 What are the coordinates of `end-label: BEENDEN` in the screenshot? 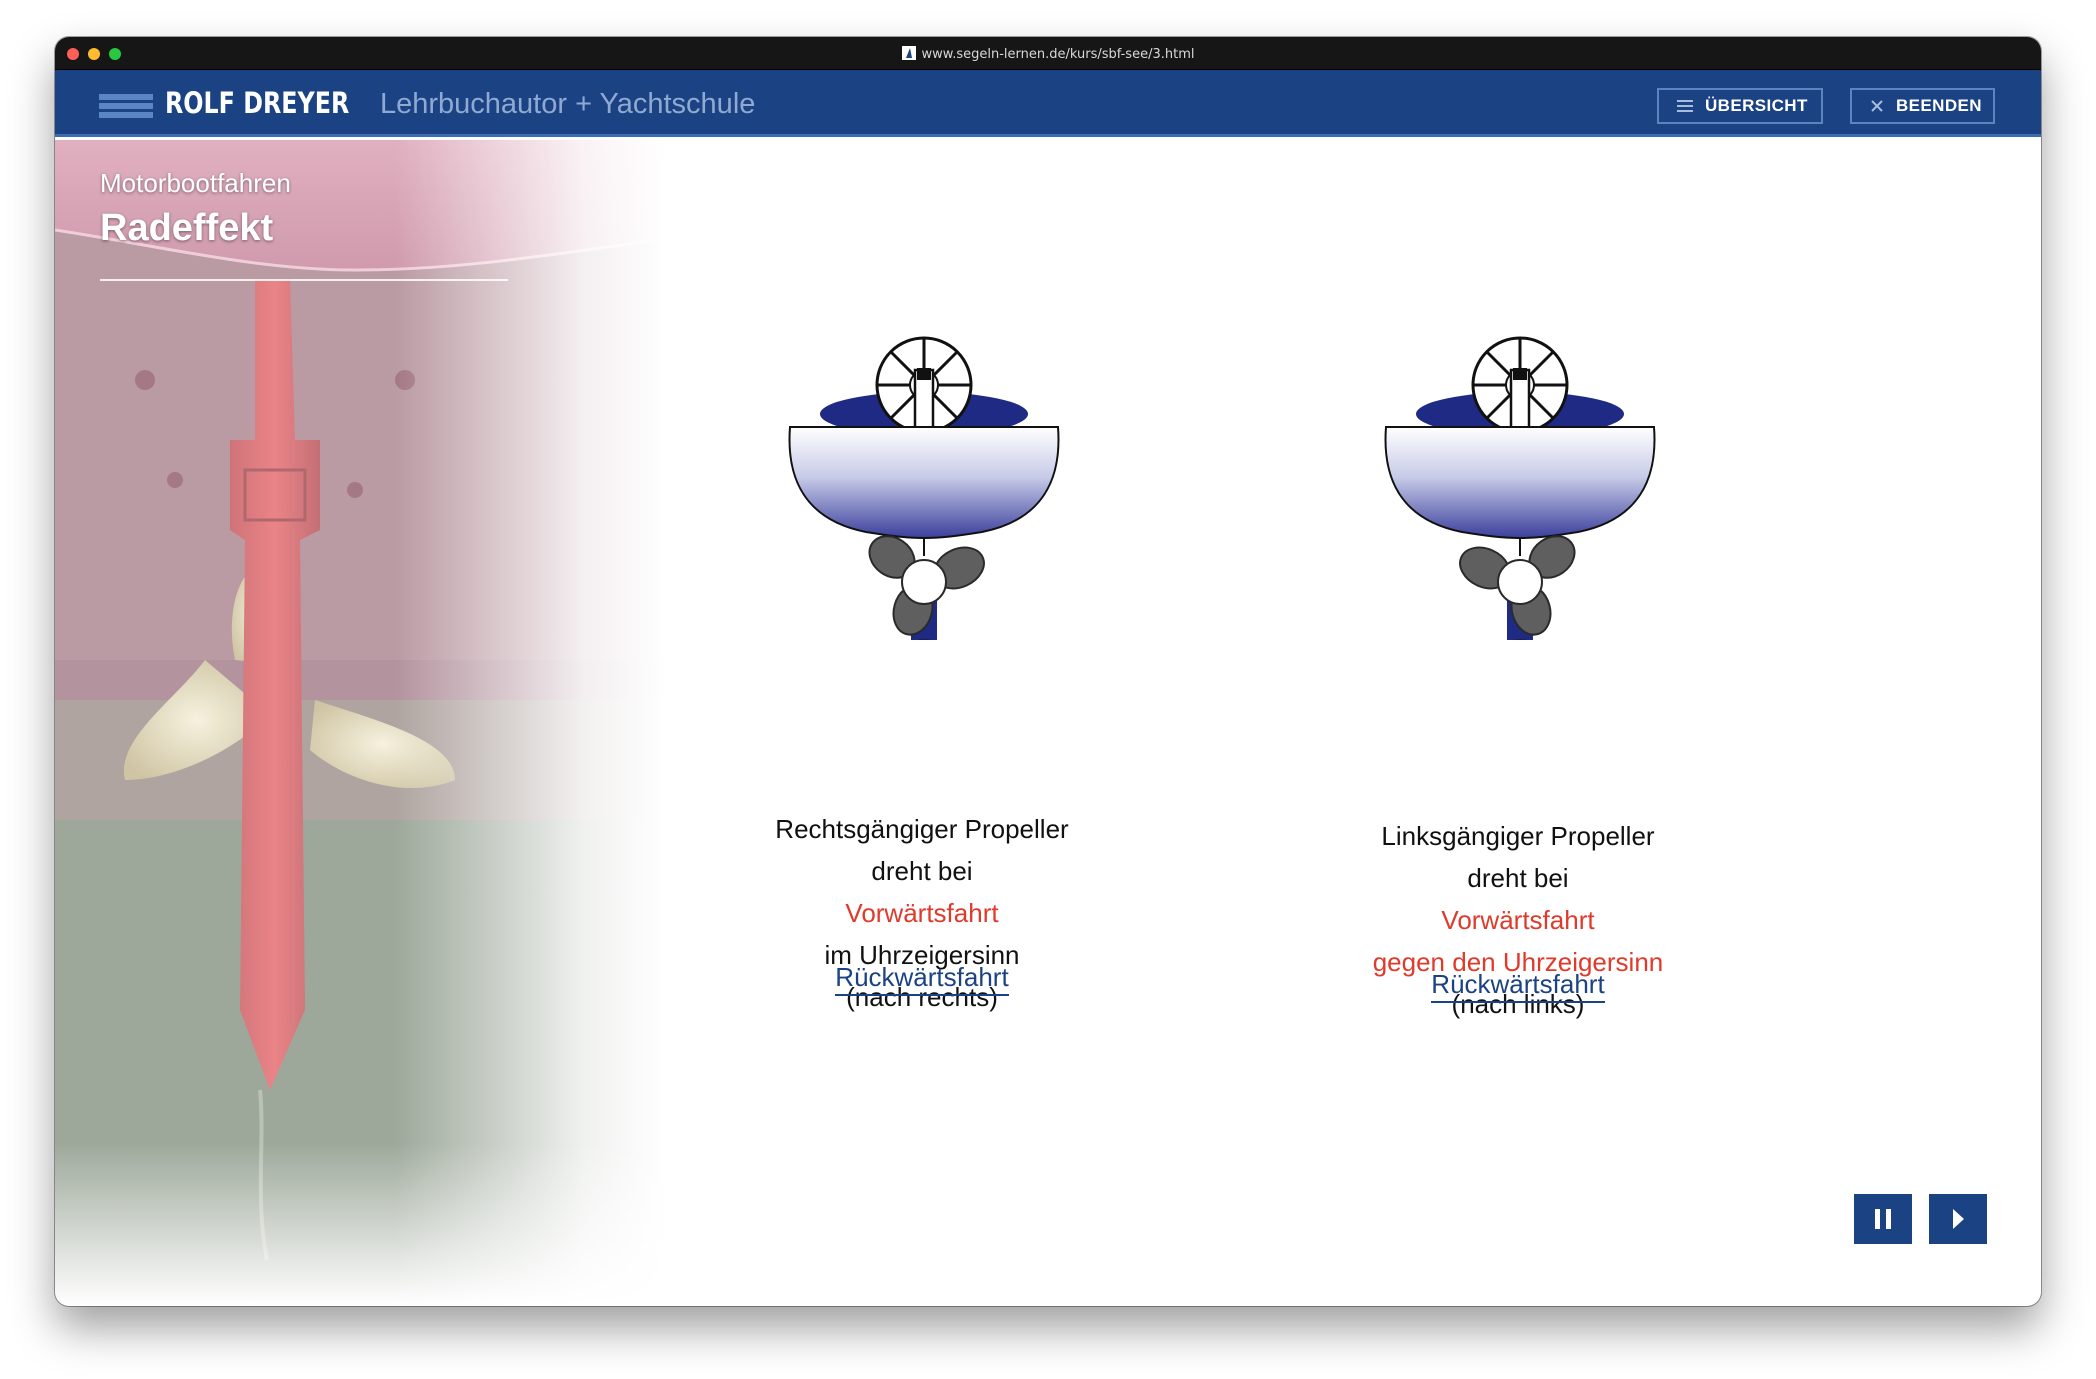 It's located at (1939, 105).